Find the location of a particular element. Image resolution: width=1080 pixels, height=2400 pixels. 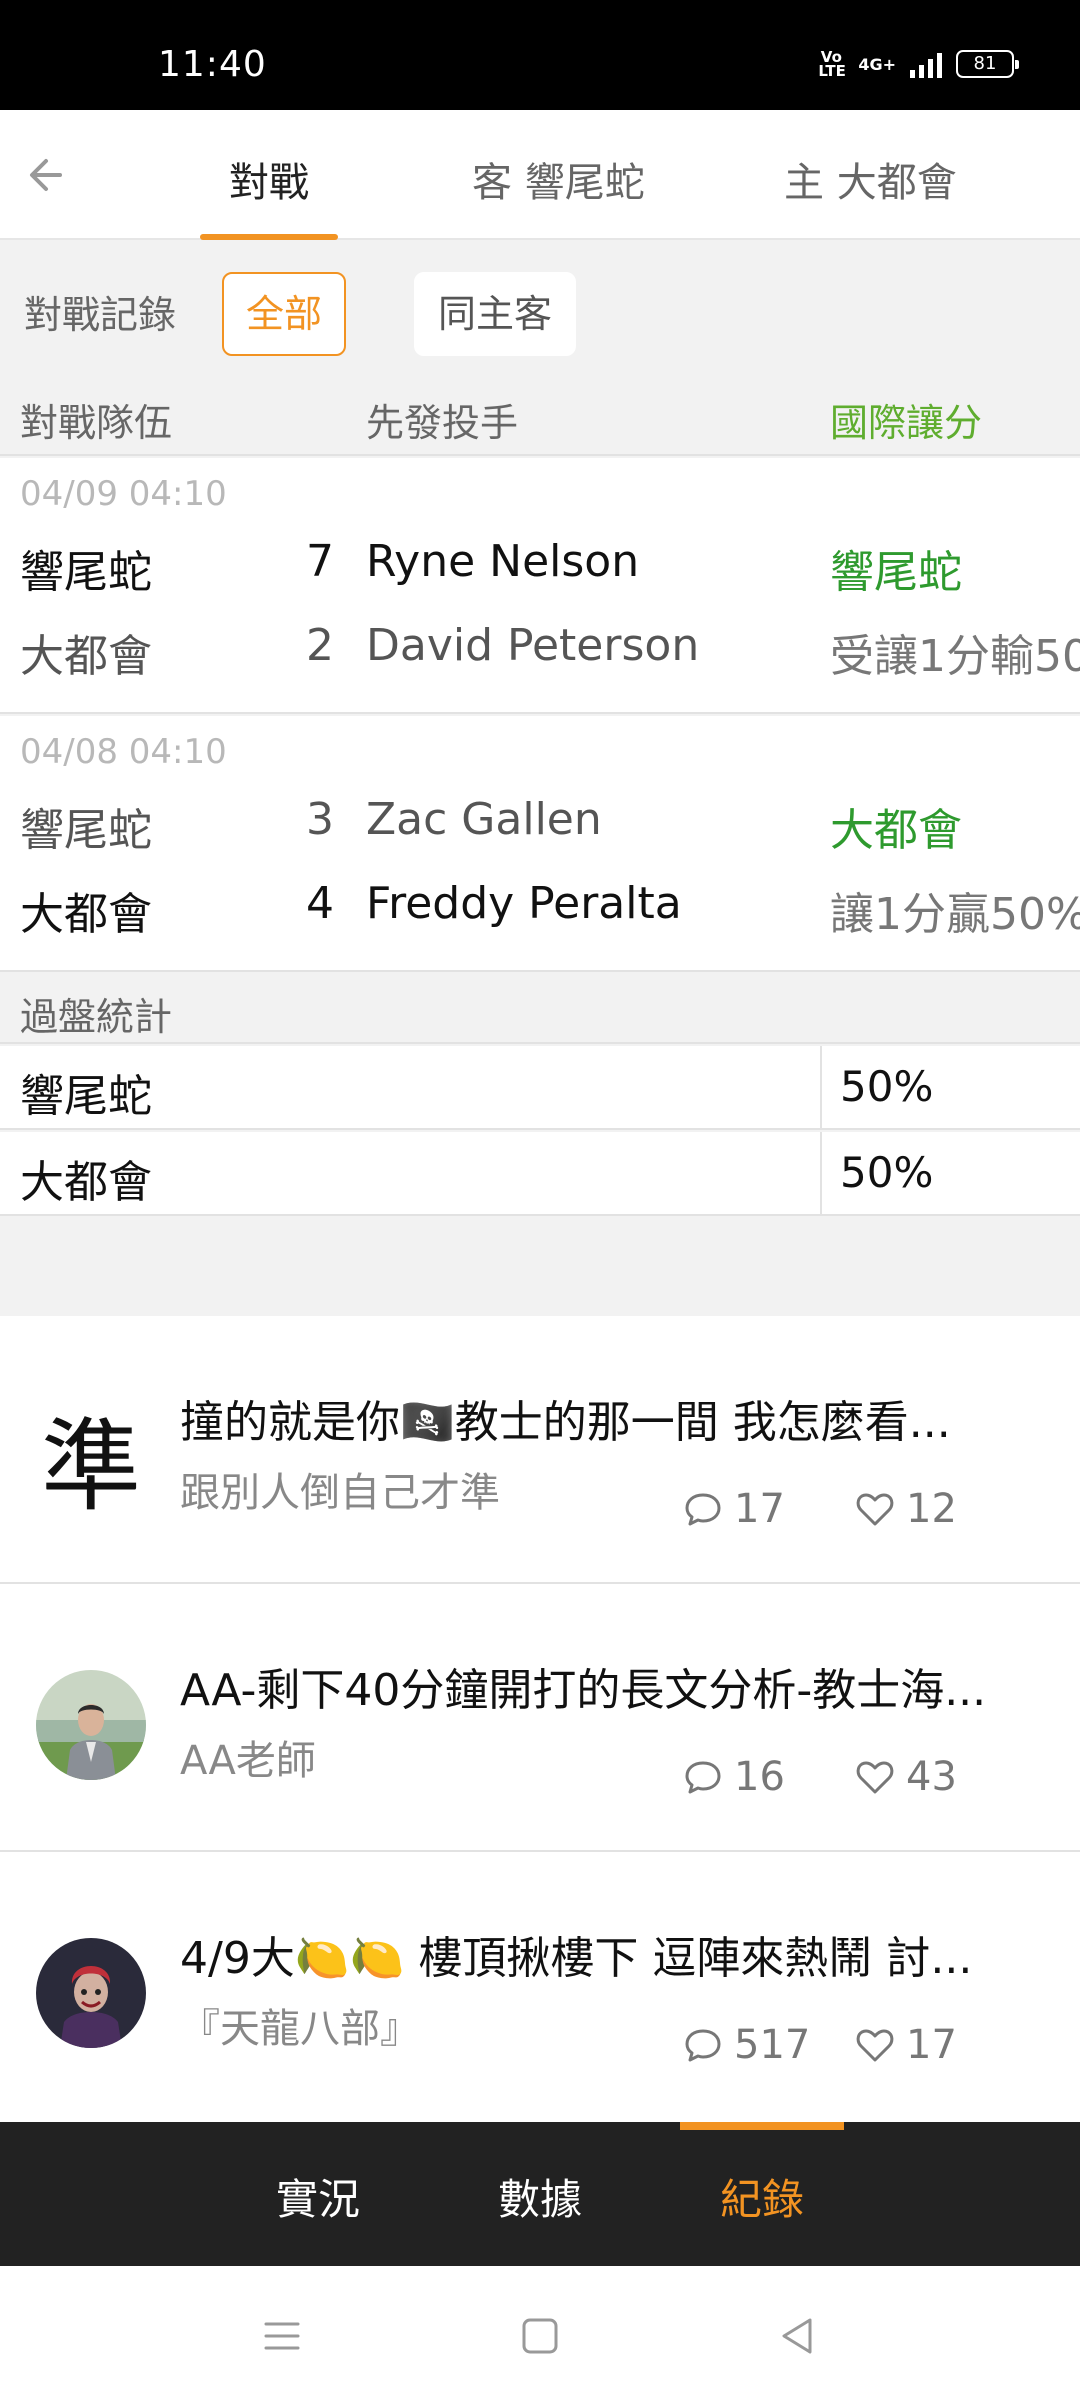

status-bar: 11:40 Vo LTE 4G+ 81 is located at coordinates (540, 55).